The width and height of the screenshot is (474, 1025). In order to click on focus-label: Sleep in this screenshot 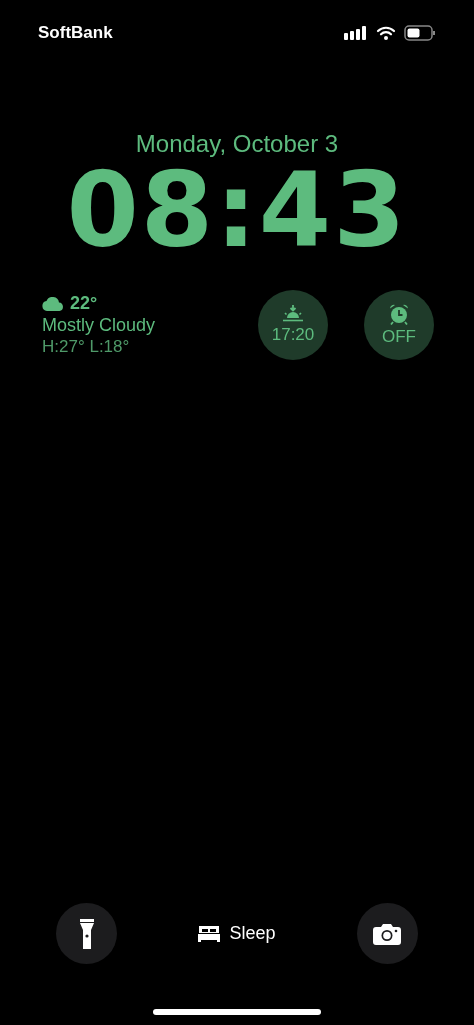, I will do `click(252, 933)`.